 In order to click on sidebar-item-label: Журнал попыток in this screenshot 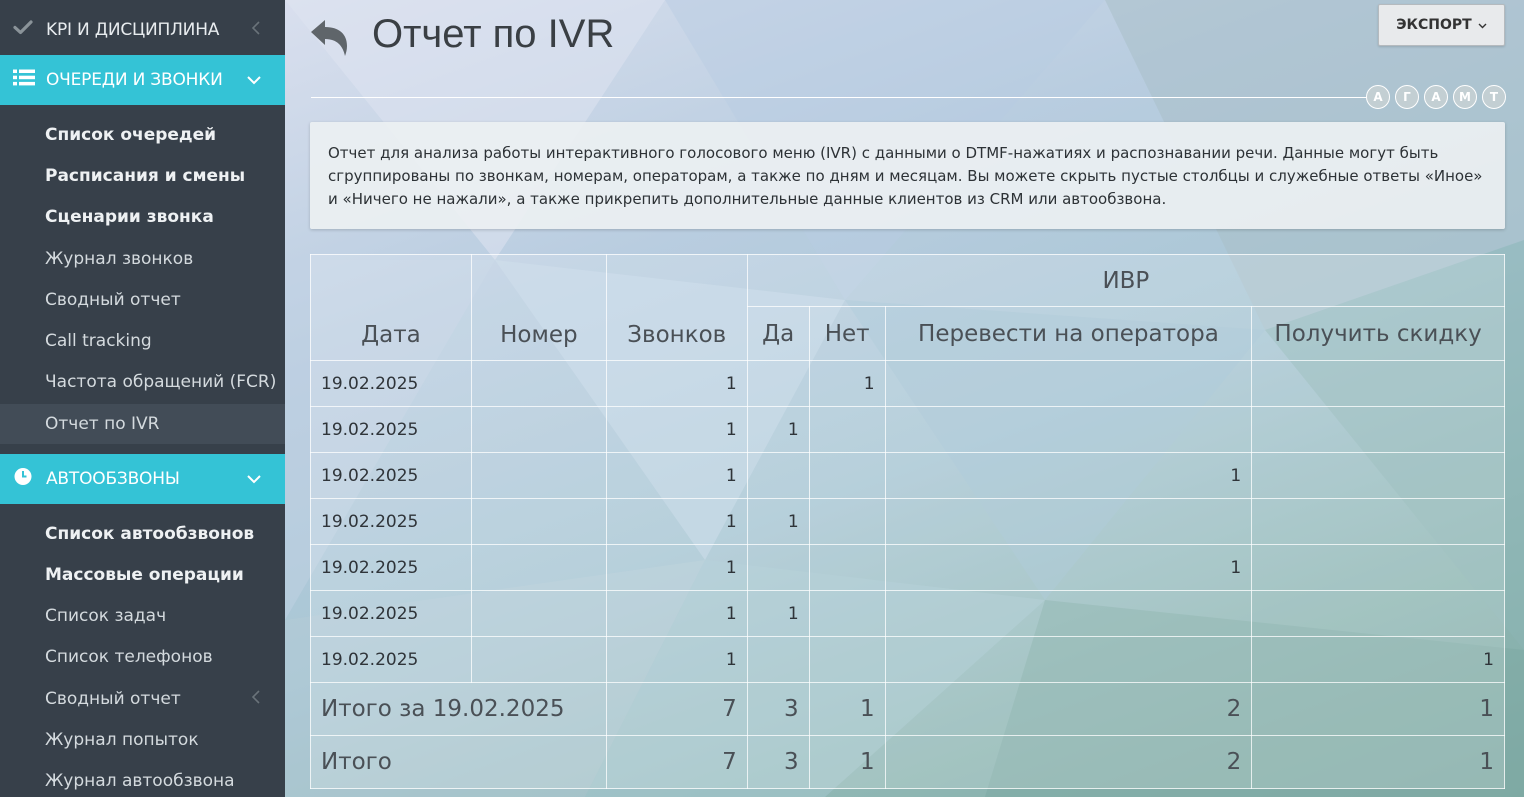, I will do `click(122, 740)`.